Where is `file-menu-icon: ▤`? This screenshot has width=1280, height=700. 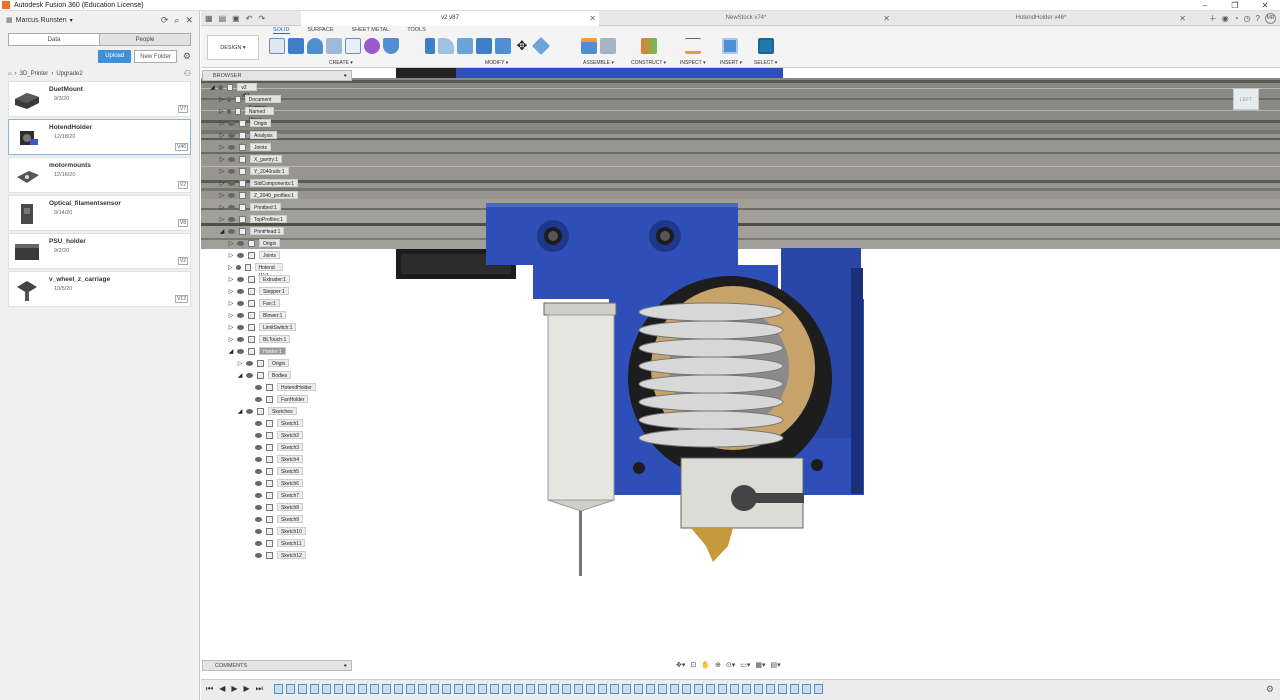 file-menu-icon: ▤ is located at coordinates (223, 18).